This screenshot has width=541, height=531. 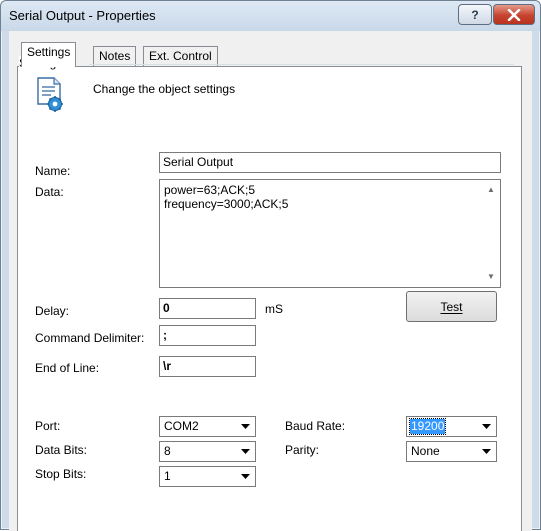 I want to click on baud-rate-select: 19200, so click(x=451, y=426).